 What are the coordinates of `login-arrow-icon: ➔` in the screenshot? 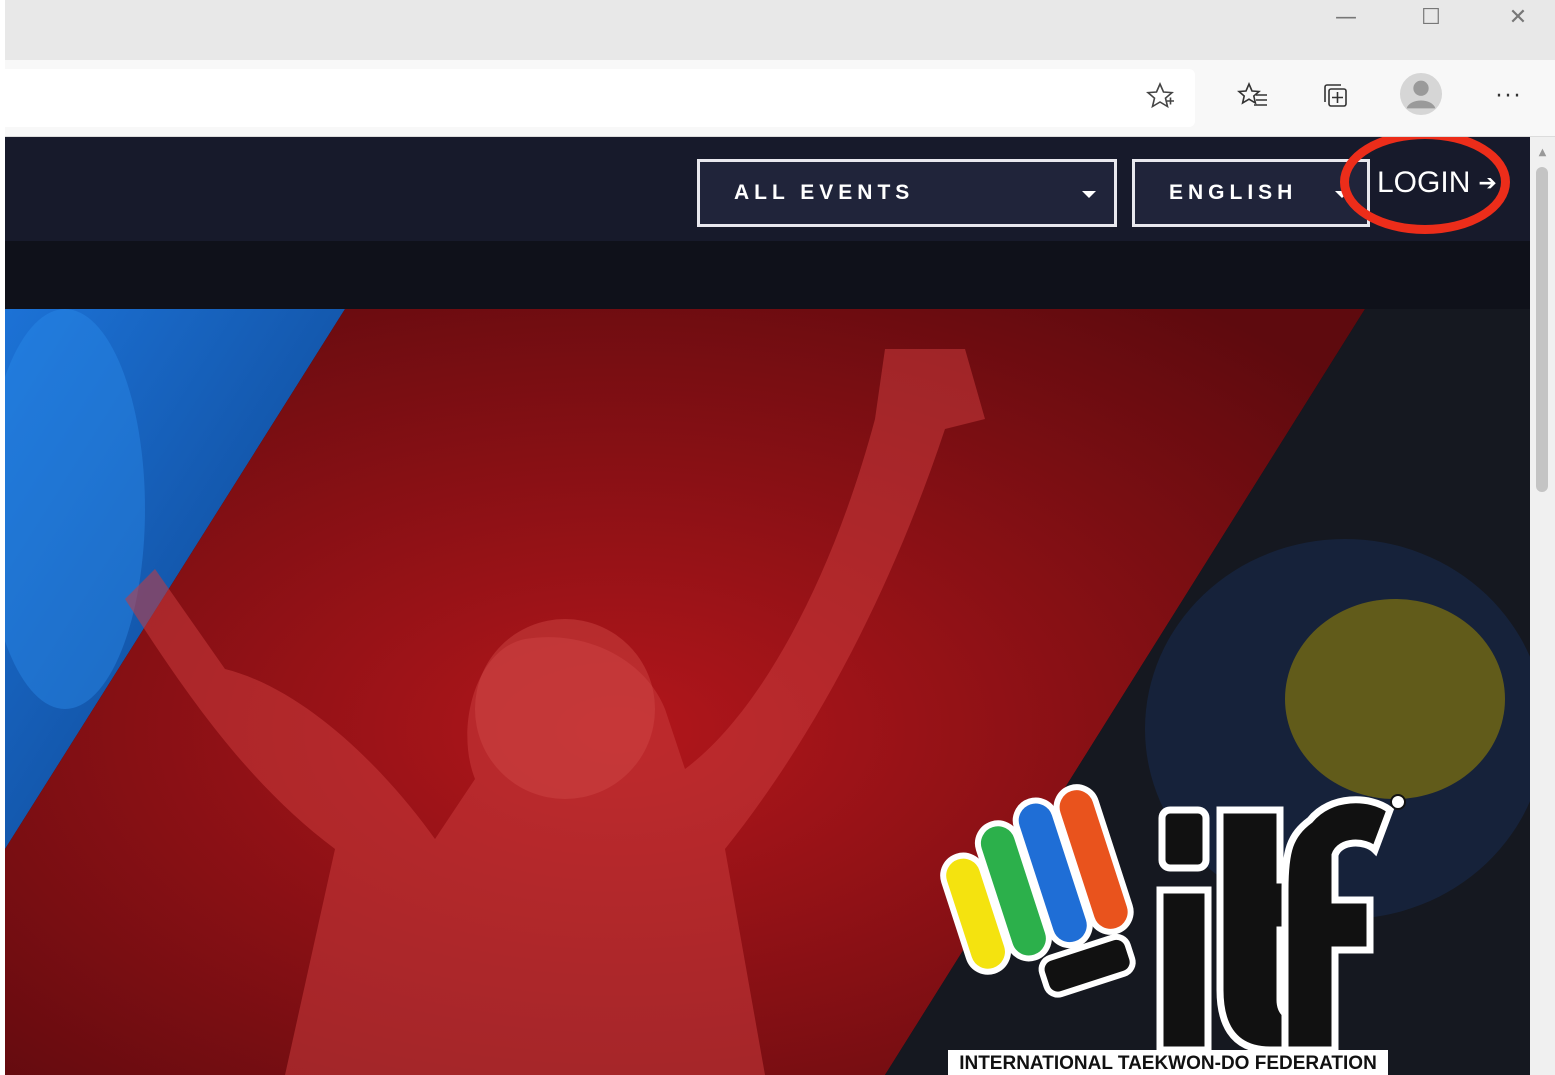 It's located at (1487, 183).